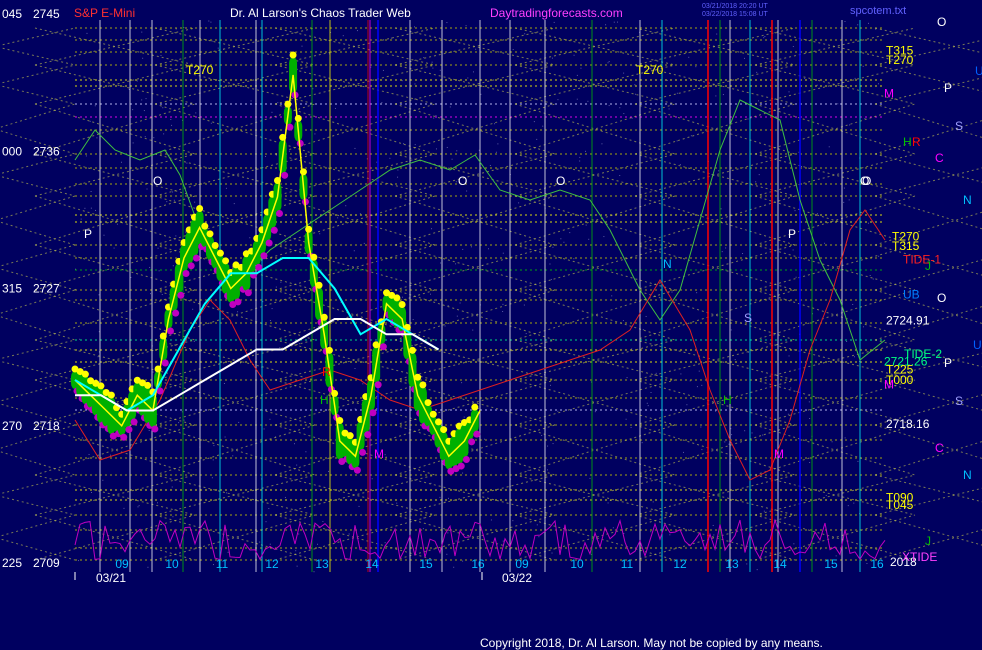 Image resolution: width=982 pixels, height=650 pixels. I want to click on chart-subtitle: Dr. Al Larson's Chaos Trader Web, so click(320, 13).